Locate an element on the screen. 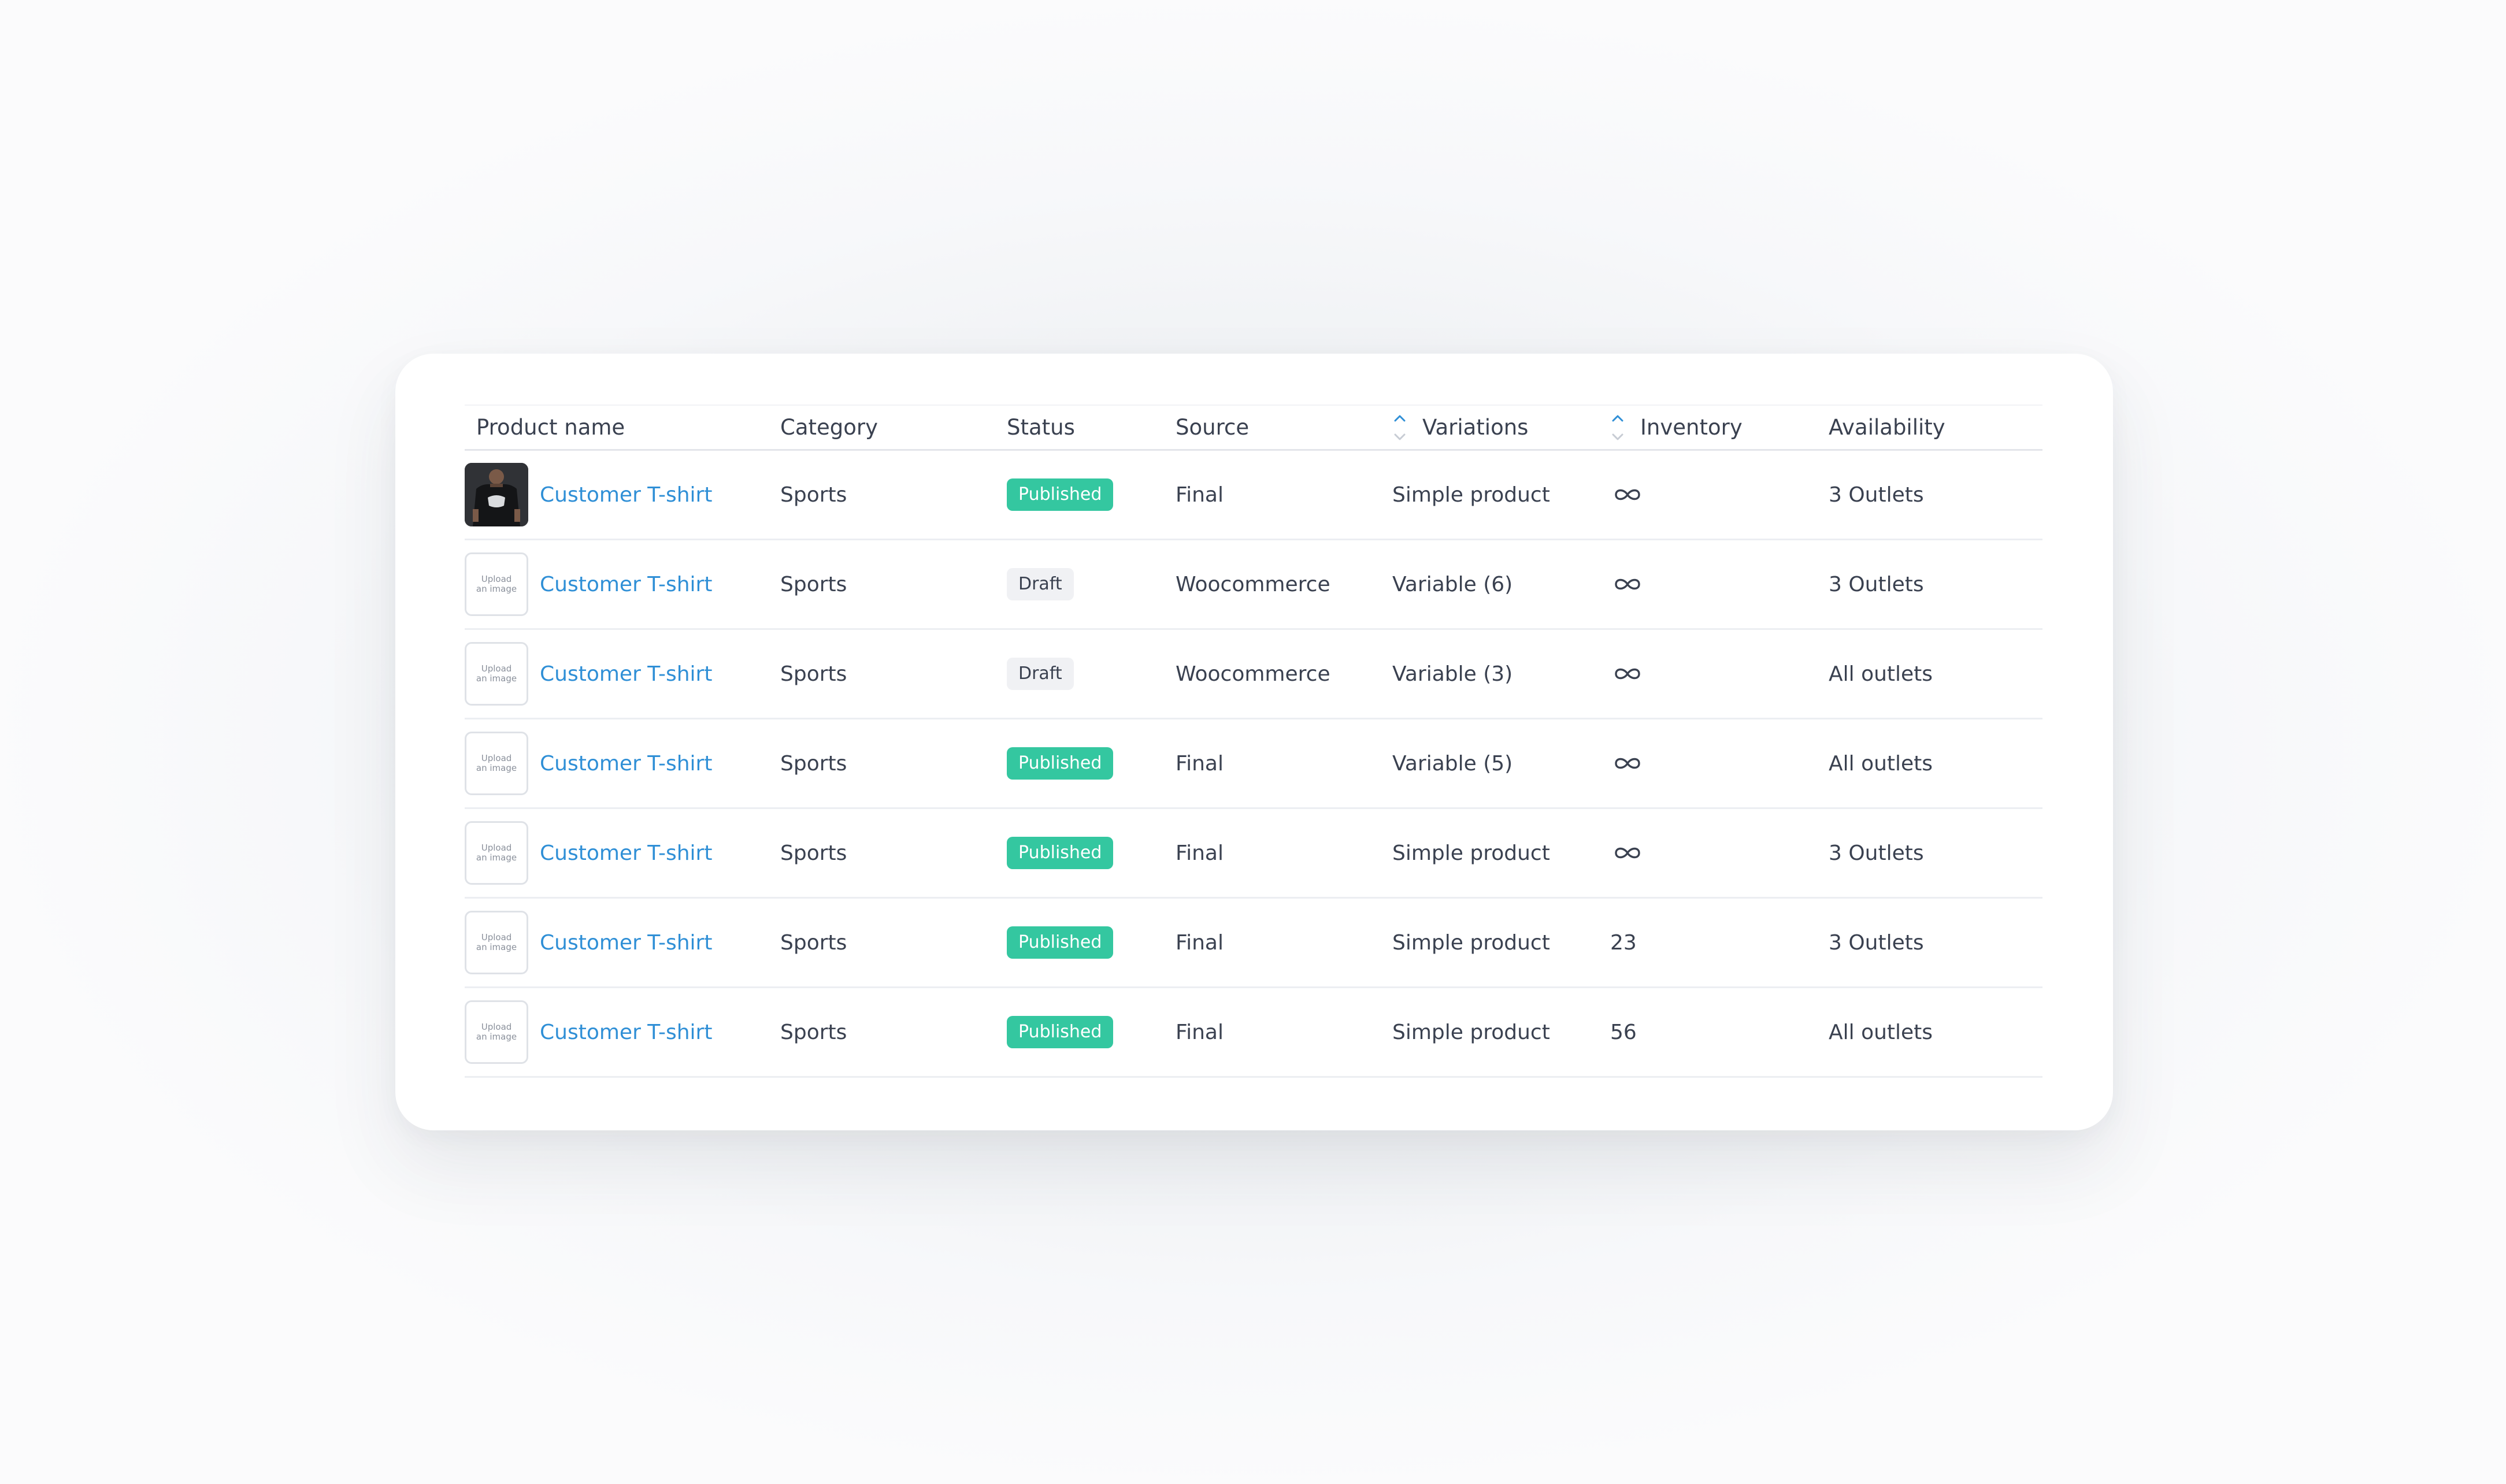 Image resolution: width=2506 pixels, height=1484 pixels. tshirt-photo-icon is located at coordinates (497, 494).